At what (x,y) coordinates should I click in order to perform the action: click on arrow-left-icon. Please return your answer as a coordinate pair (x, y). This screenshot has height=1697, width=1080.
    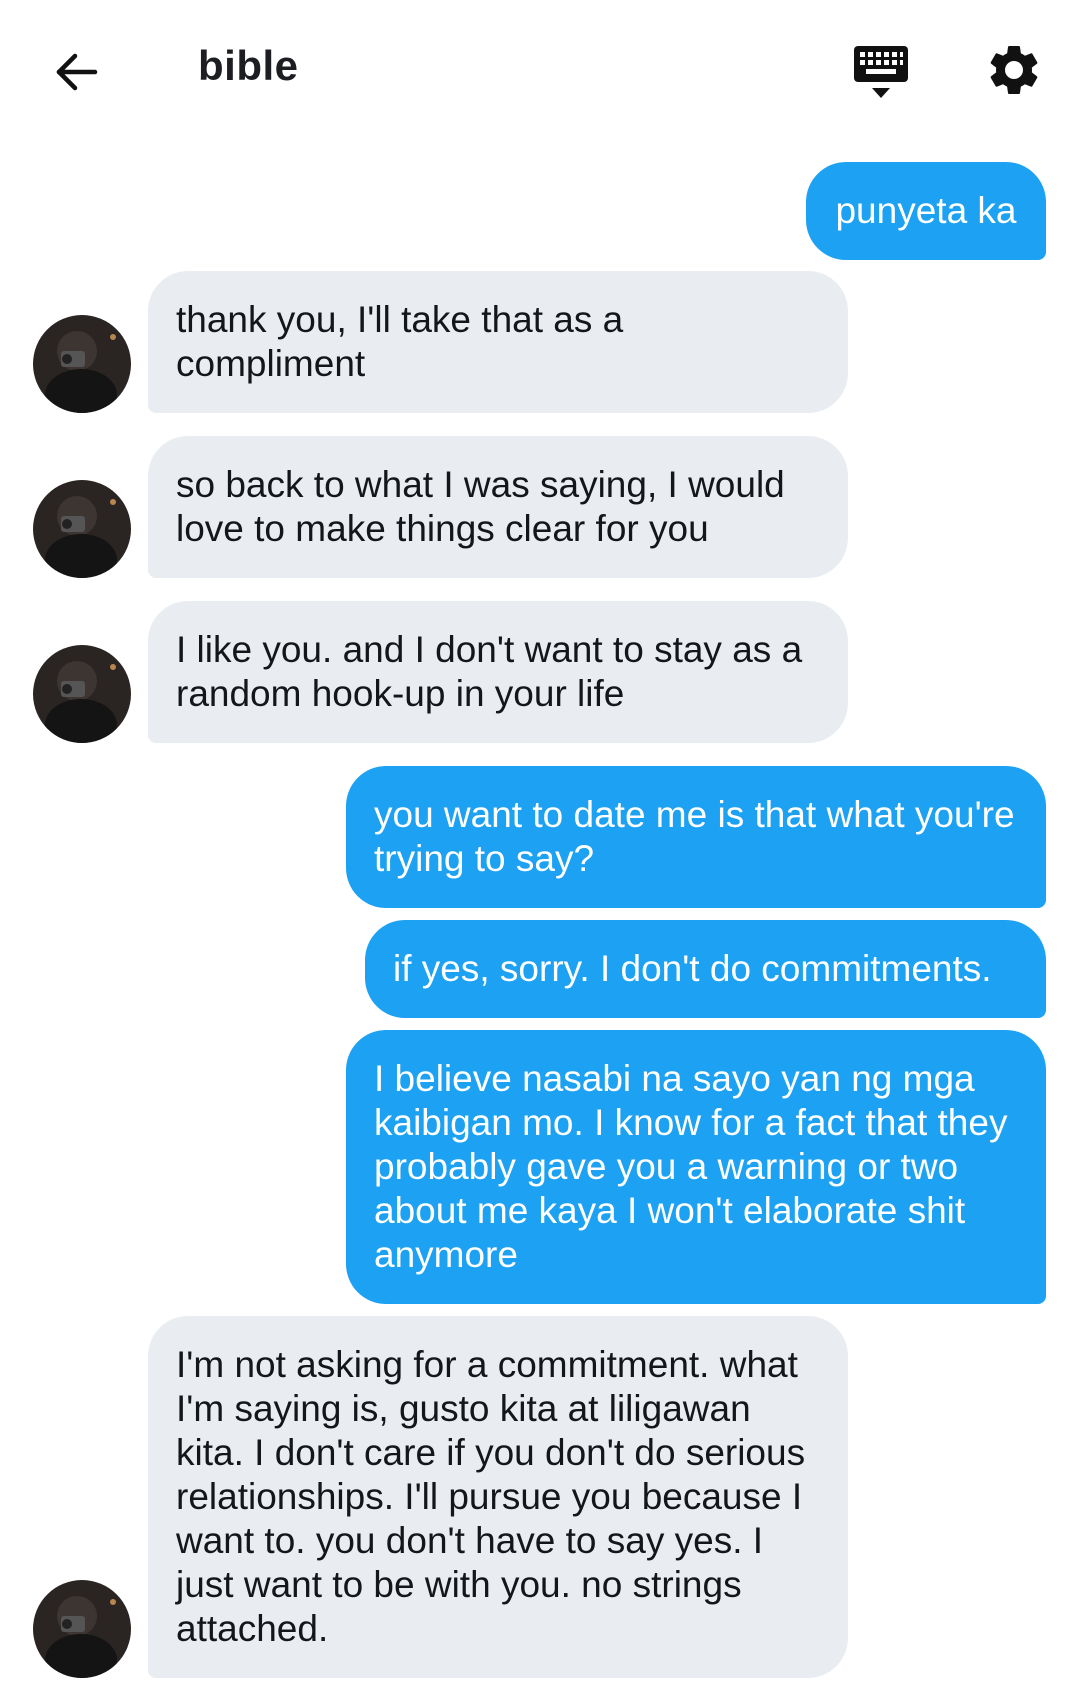
    Looking at the image, I should click on (77, 72).